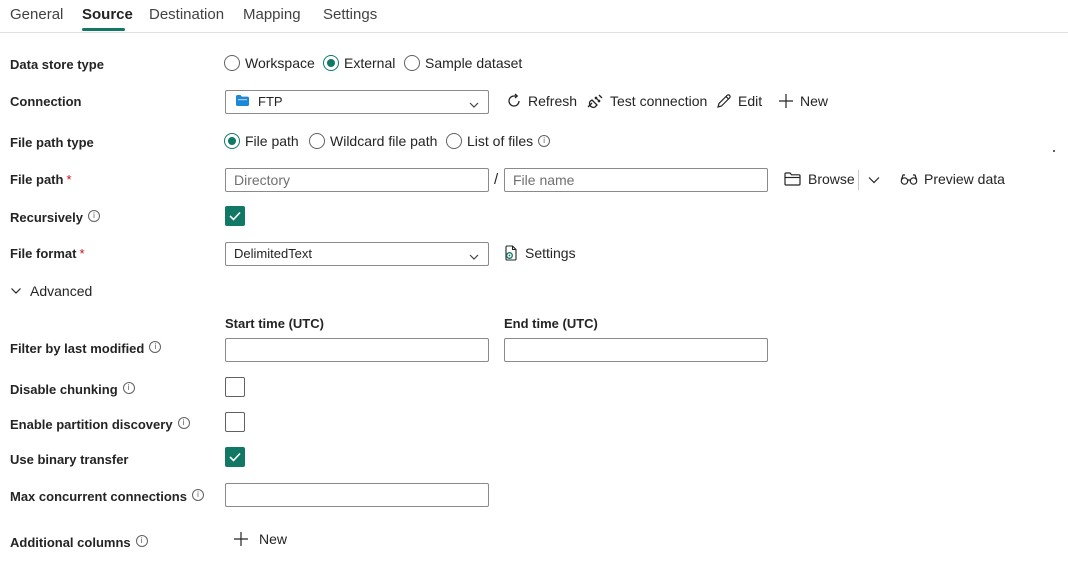  What do you see at coordinates (359, 63) in the screenshot?
I see `radio-external: External` at bounding box center [359, 63].